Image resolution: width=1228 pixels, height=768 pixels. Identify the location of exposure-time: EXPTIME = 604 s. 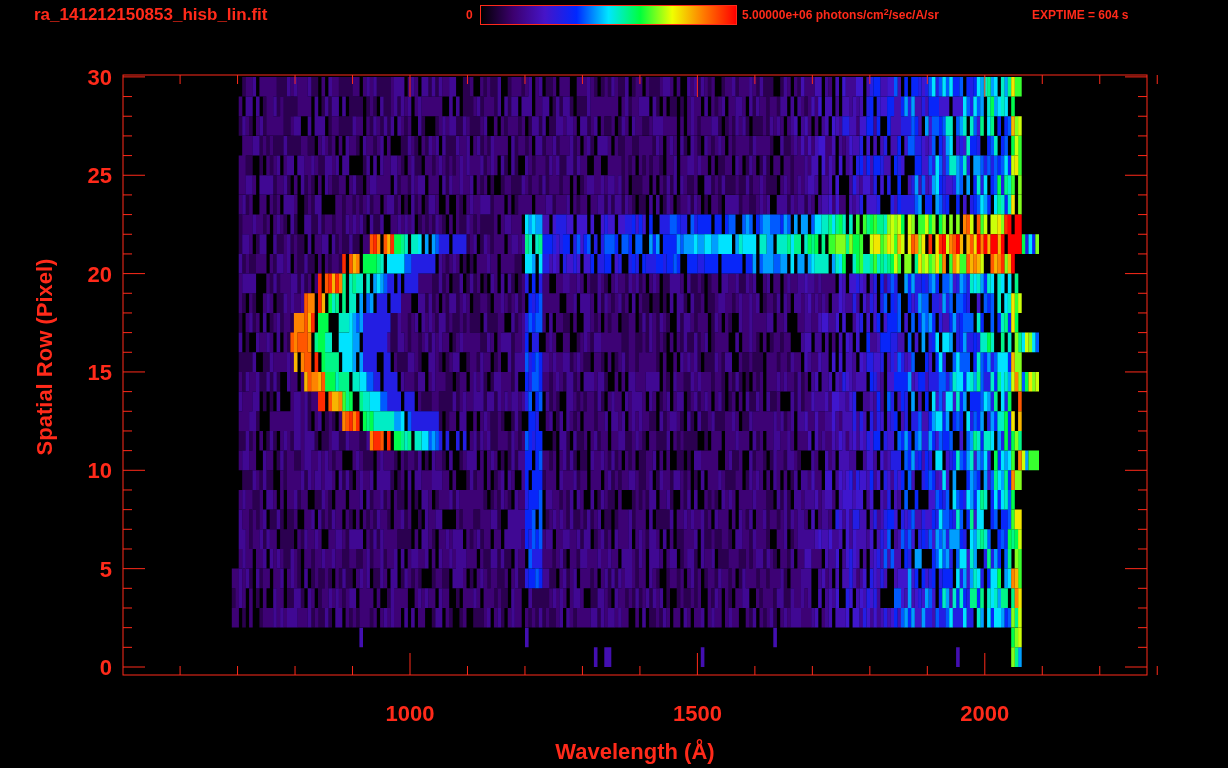
(1080, 15).